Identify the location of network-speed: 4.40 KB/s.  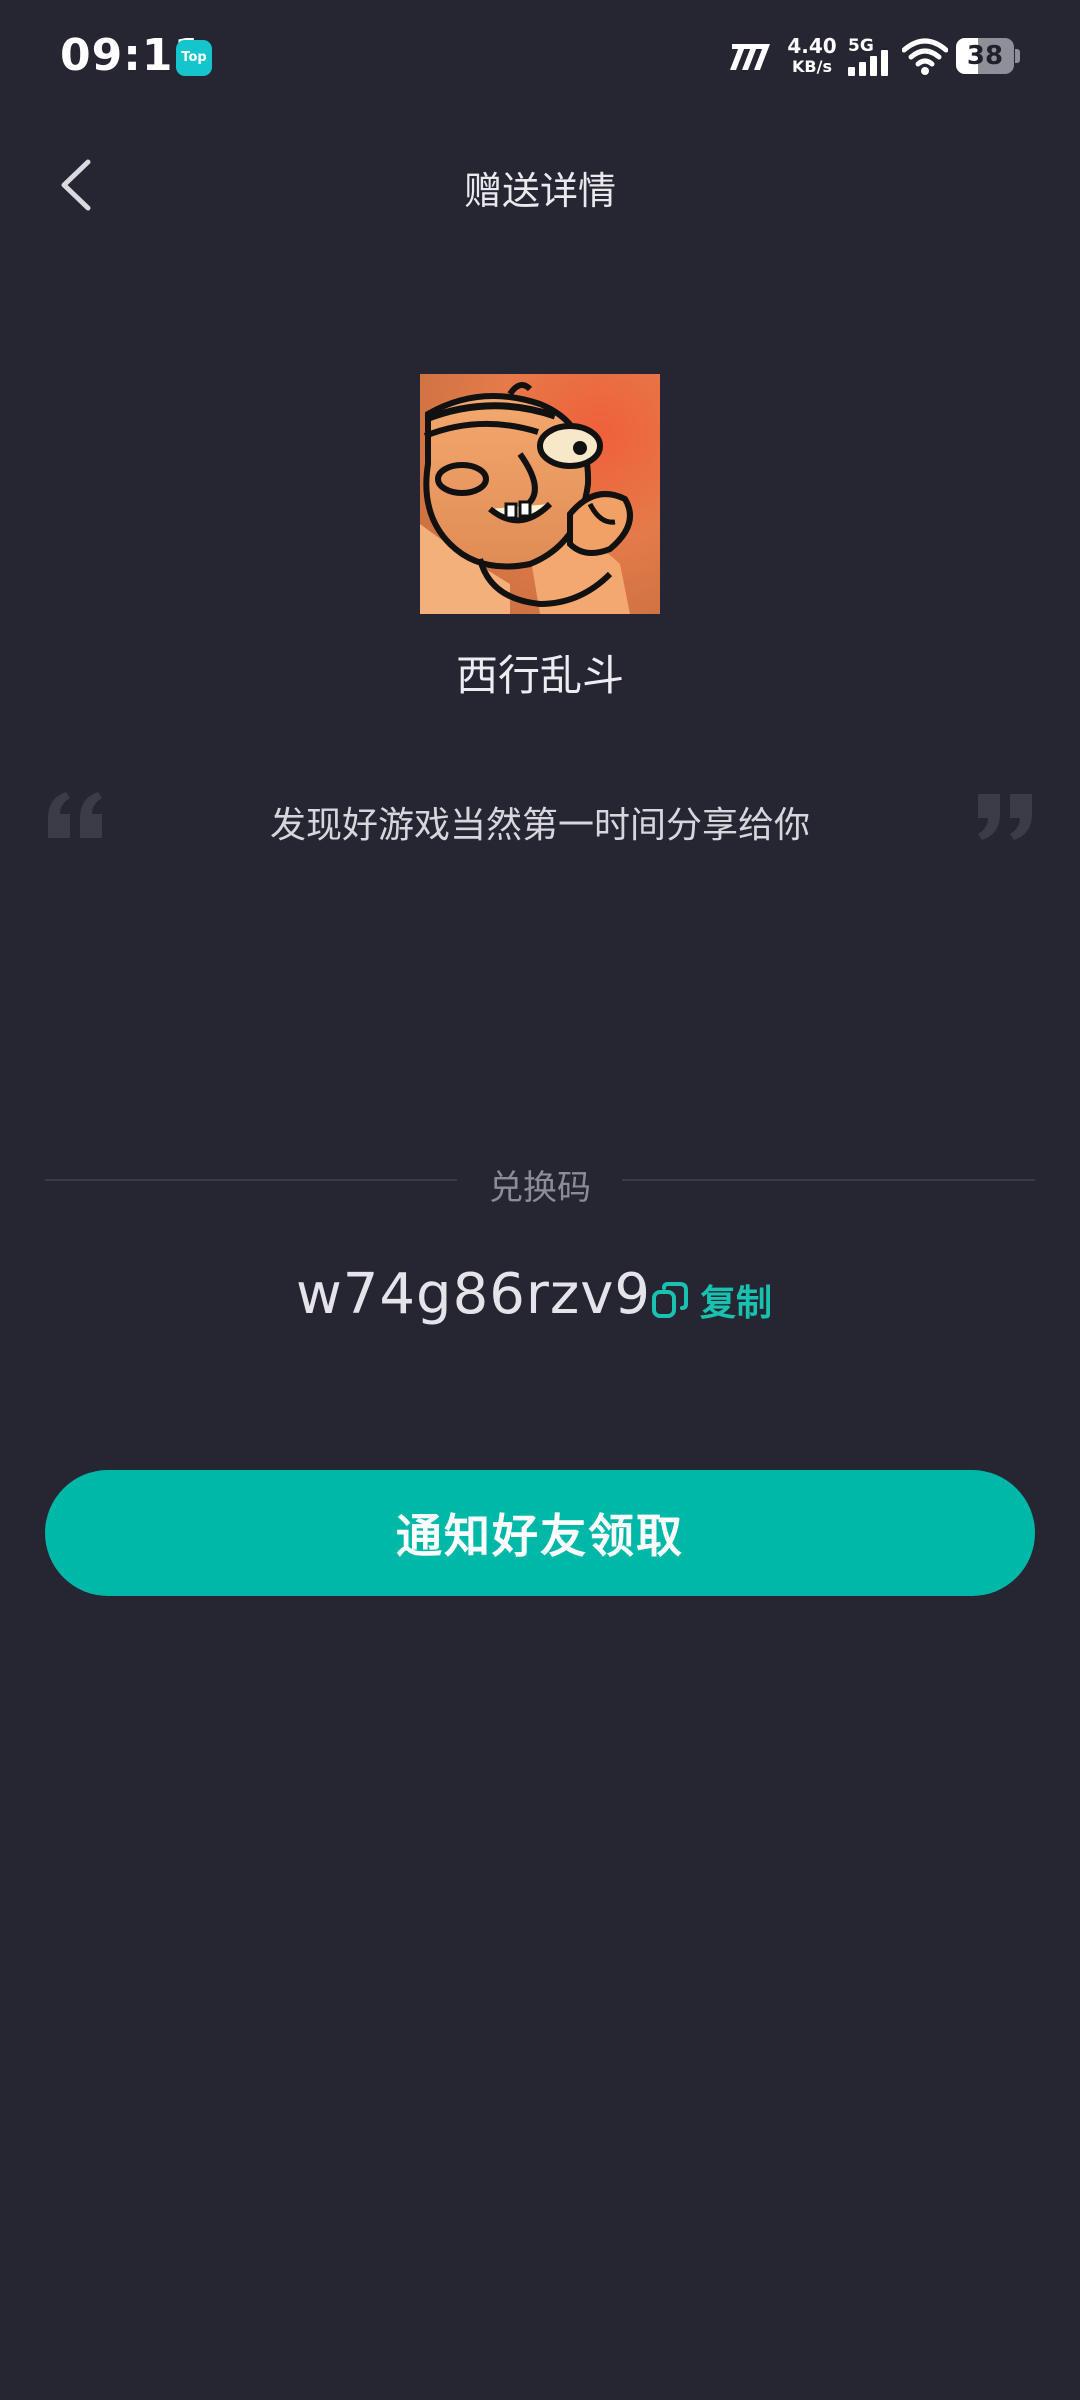
(812, 55).